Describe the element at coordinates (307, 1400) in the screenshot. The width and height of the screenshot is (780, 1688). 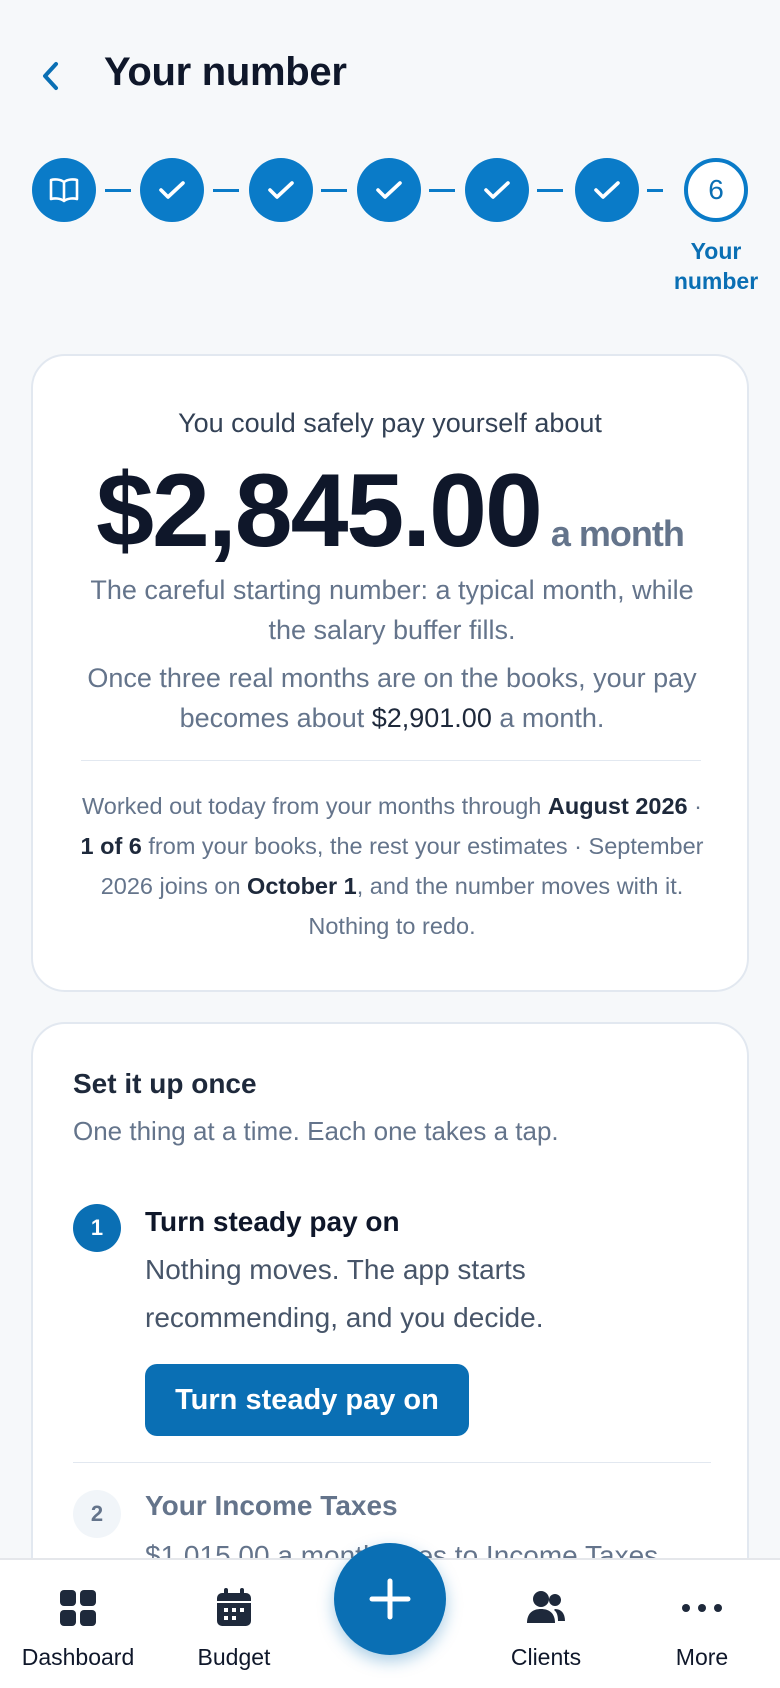
I see `turn-steady-pay-on-button: Turn steady pay on` at that location.